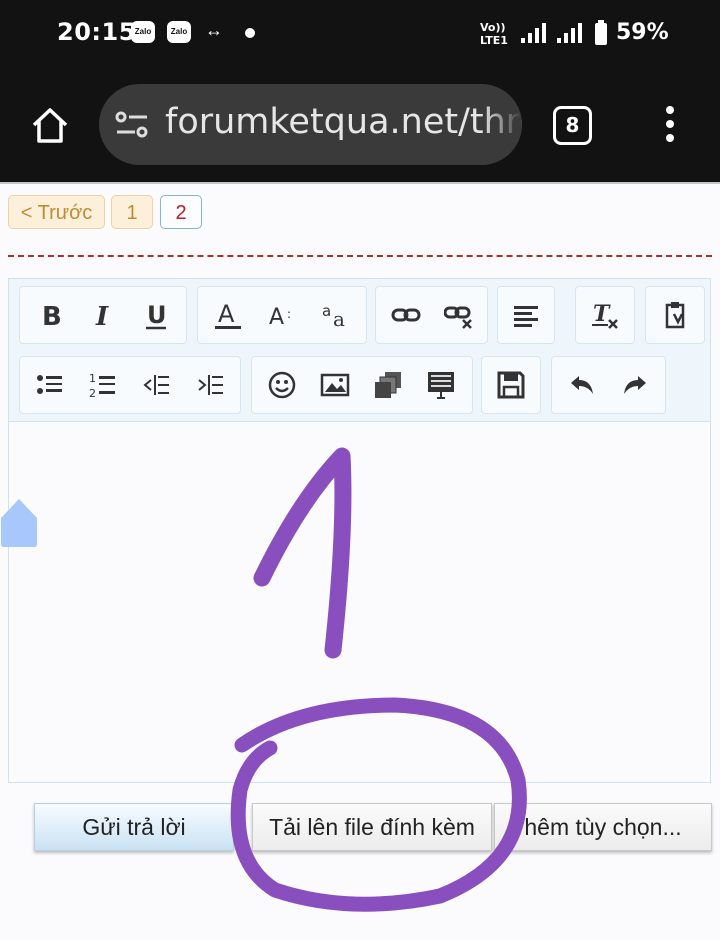  I want to click on status-time: 20:15, so click(96, 32).